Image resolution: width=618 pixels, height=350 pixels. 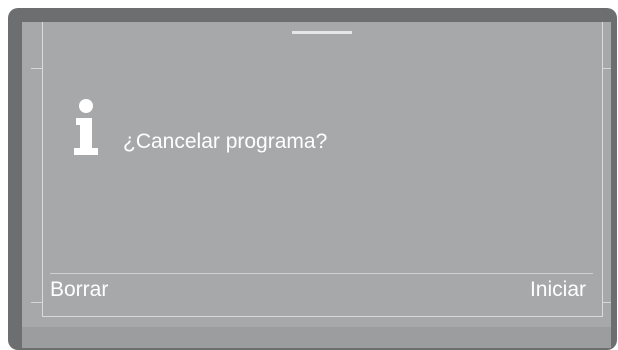 I want to click on bottom-band, so click(x=316, y=337).